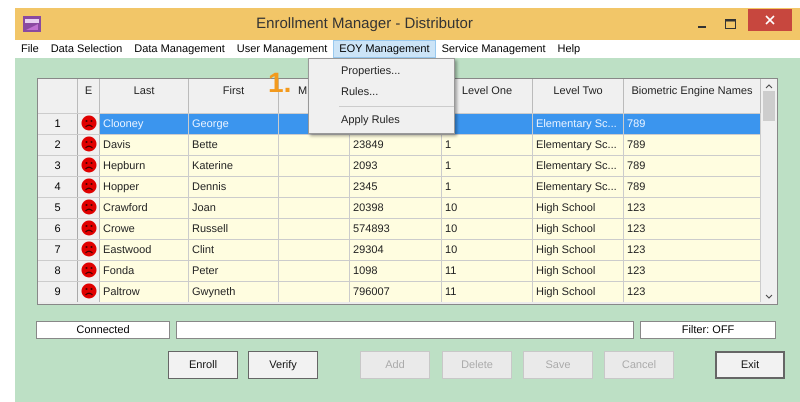 The width and height of the screenshot is (800, 402). I want to click on menu-item: EOY Management, so click(384, 49).